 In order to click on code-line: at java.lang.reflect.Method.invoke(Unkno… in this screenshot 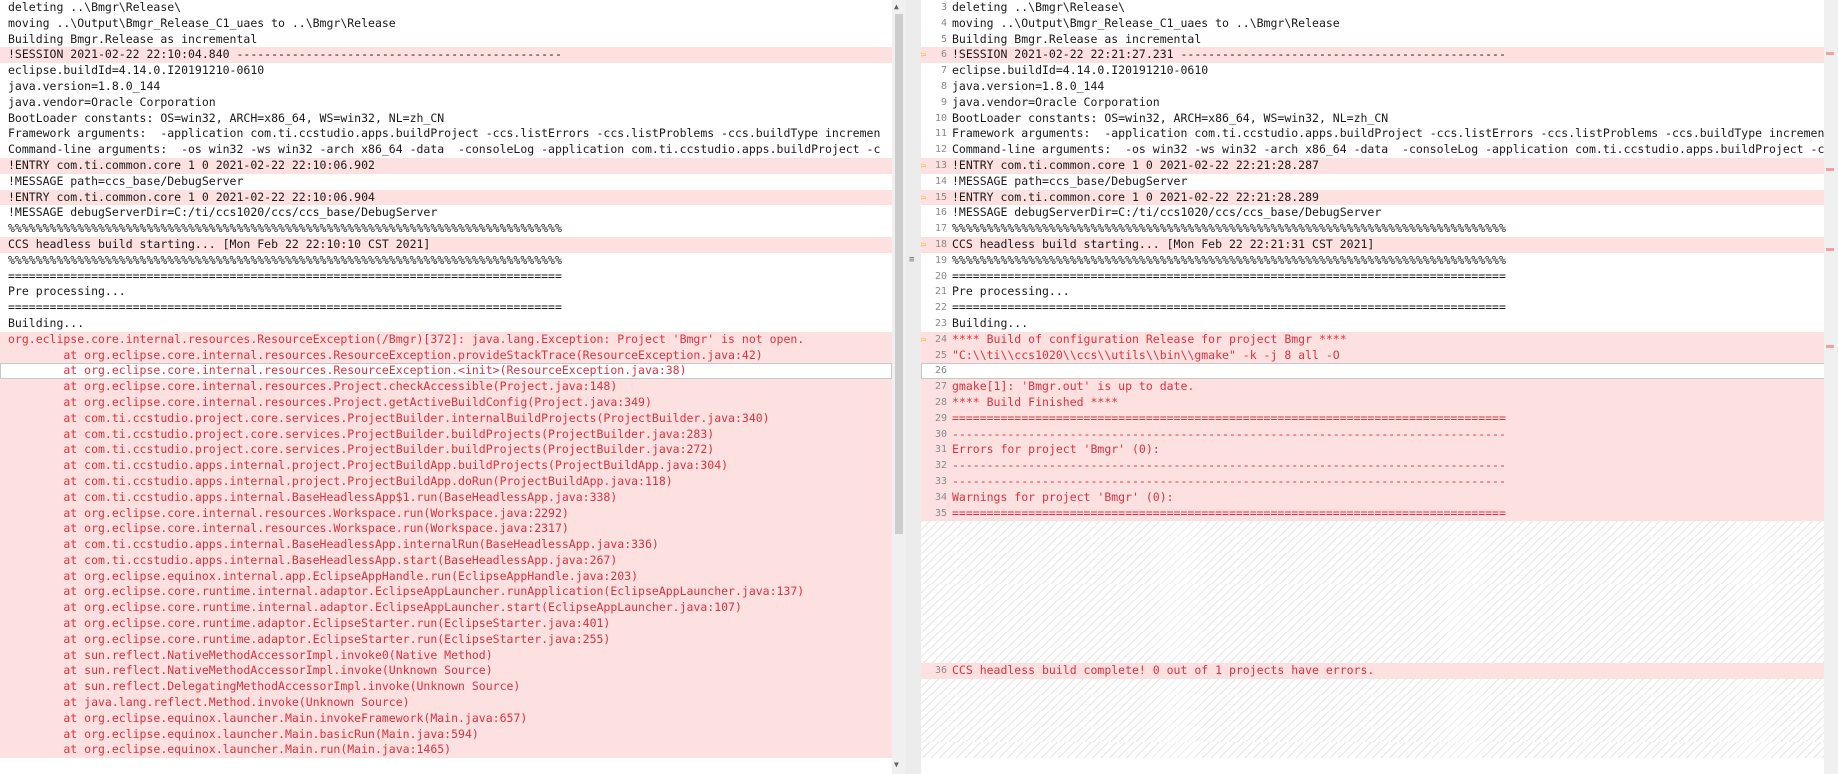, I will do `click(446, 703)`.